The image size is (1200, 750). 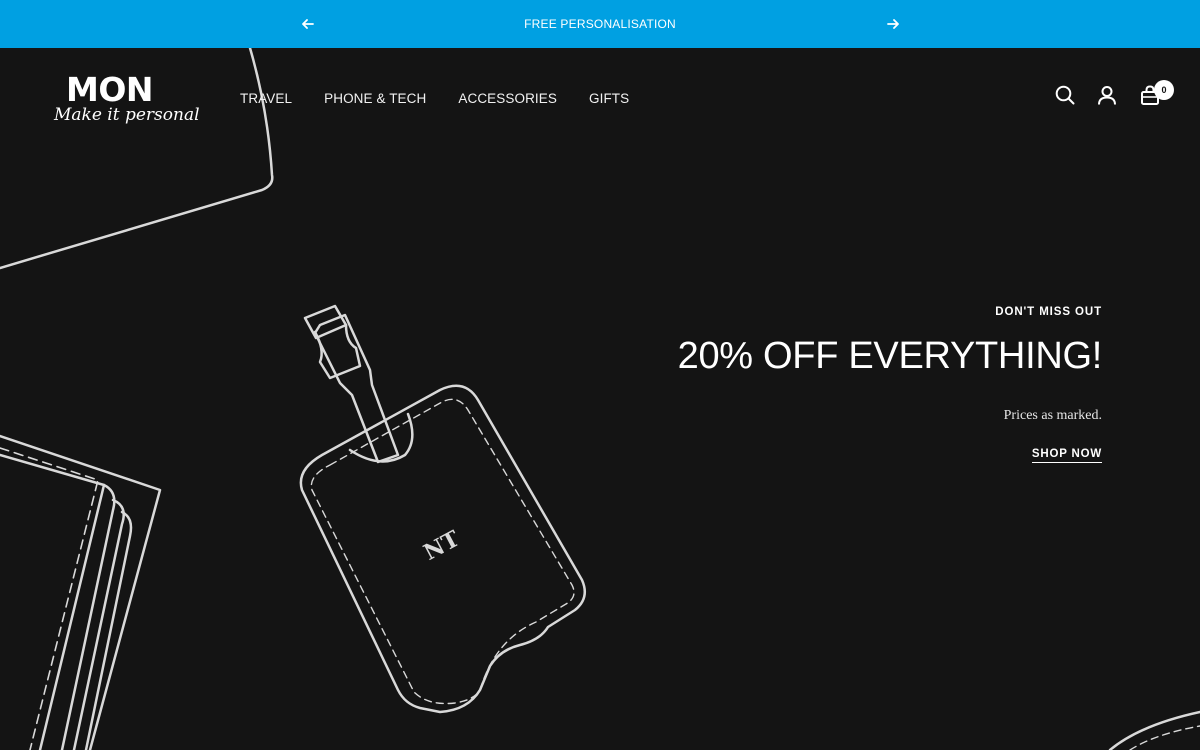 What do you see at coordinates (890, 356) in the screenshot?
I see `promo-headline: 20% OFF EVERYTHING!` at bounding box center [890, 356].